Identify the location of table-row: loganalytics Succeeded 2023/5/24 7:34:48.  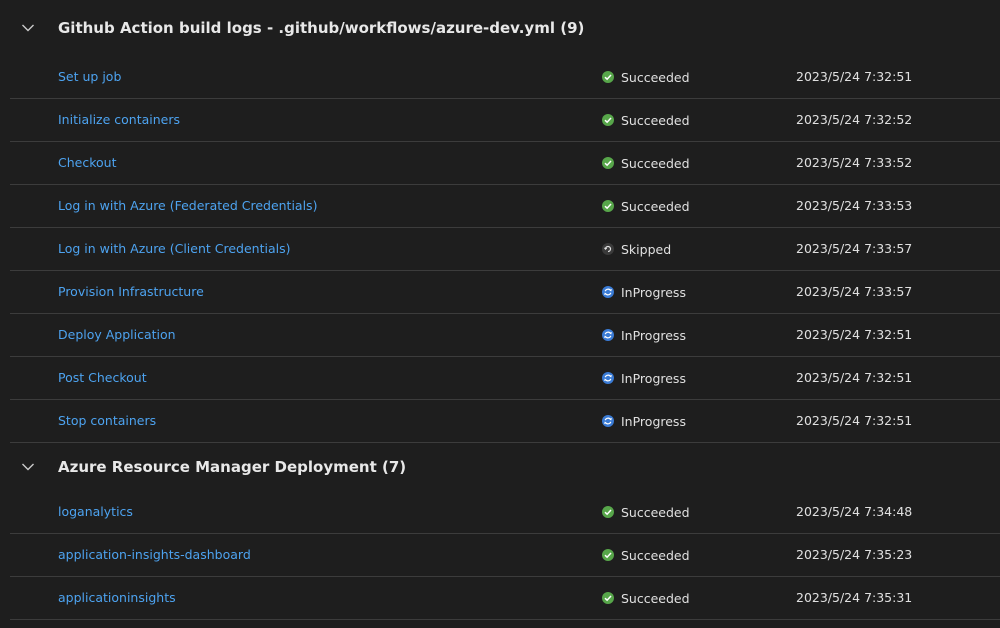
(505, 512).